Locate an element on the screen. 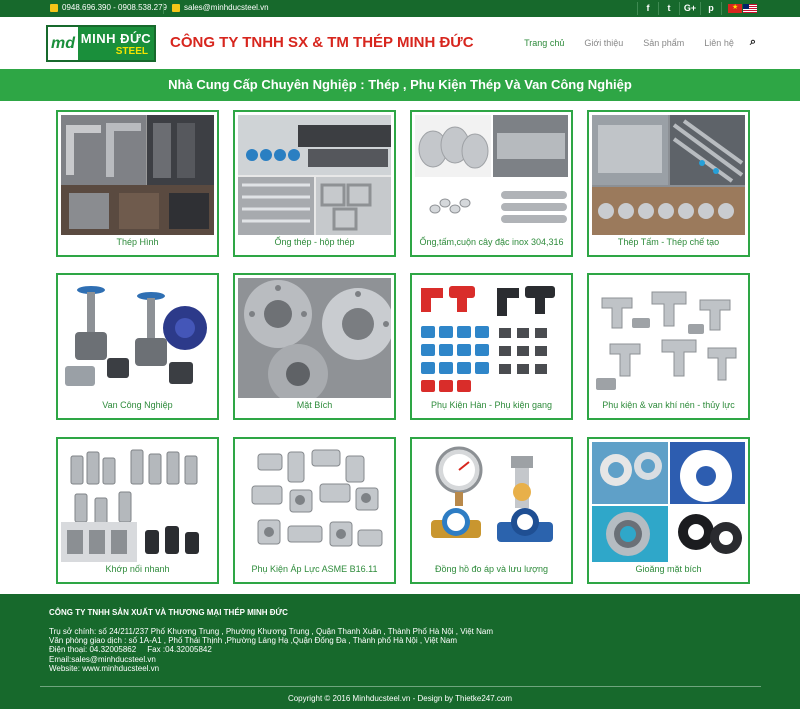  logo-line-1: MINH ĐỨC is located at coordinates (116, 38).